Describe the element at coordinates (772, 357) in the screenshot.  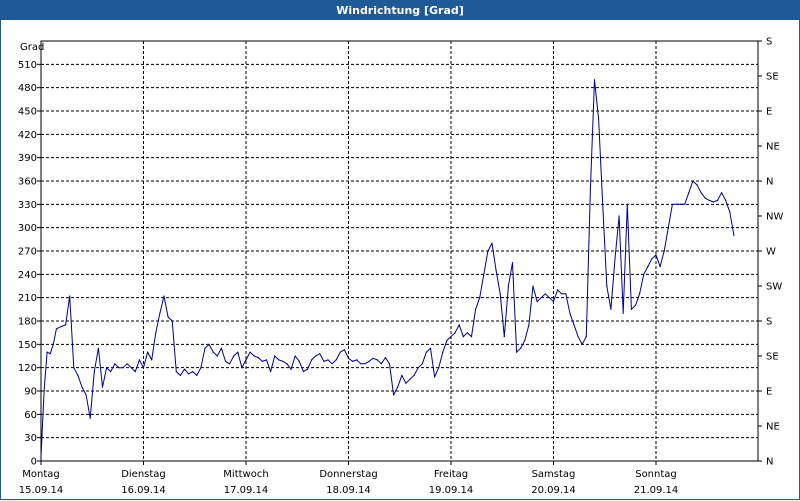
I see `right-tick-label: SE` at that location.